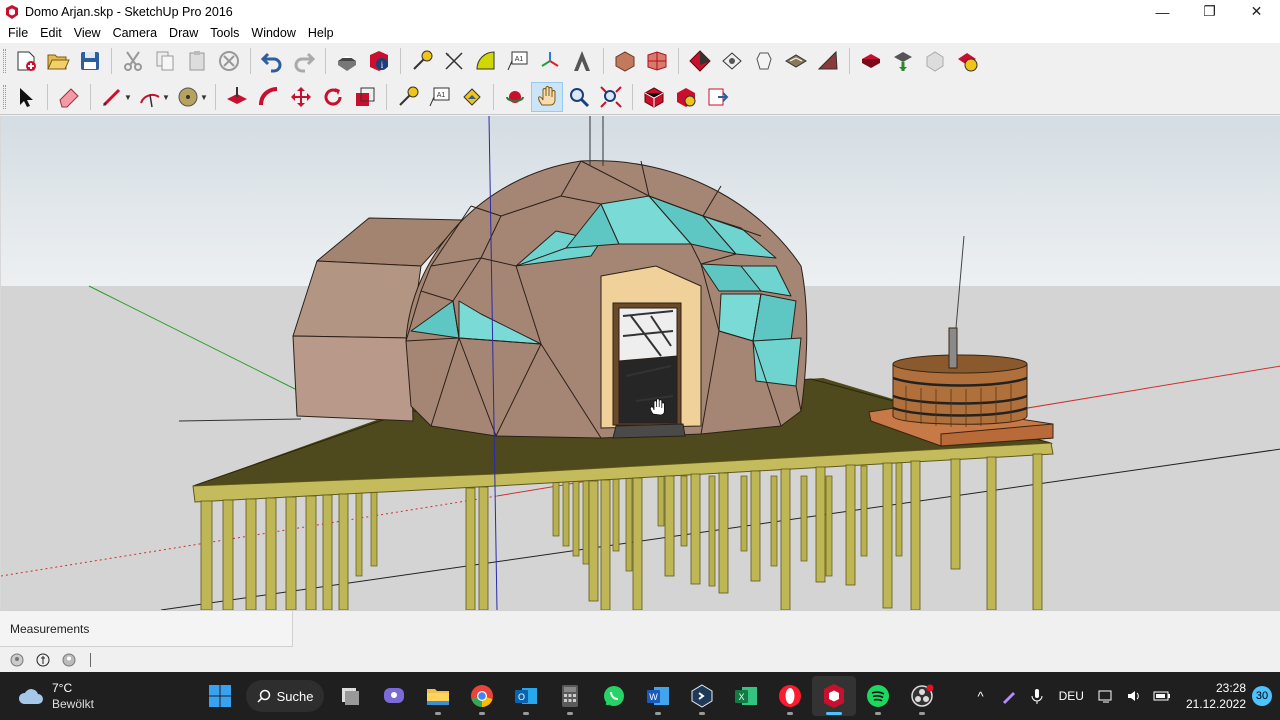  What do you see at coordinates (272, 61) in the screenshot?
I see `undo-icon` at bounding box center [272, 61].